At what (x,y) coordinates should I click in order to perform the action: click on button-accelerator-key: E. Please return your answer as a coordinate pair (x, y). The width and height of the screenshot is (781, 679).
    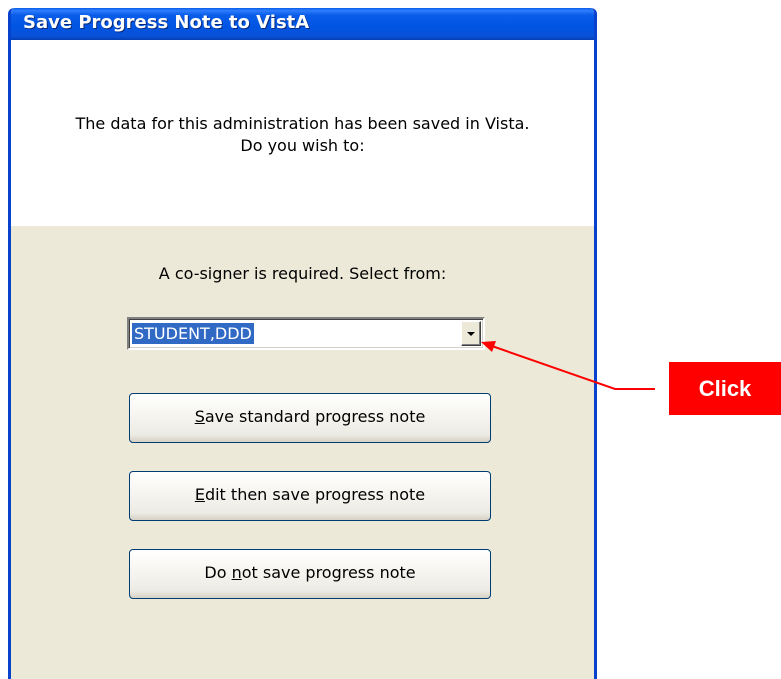
    Looking at the image, I should click on (199, 494).